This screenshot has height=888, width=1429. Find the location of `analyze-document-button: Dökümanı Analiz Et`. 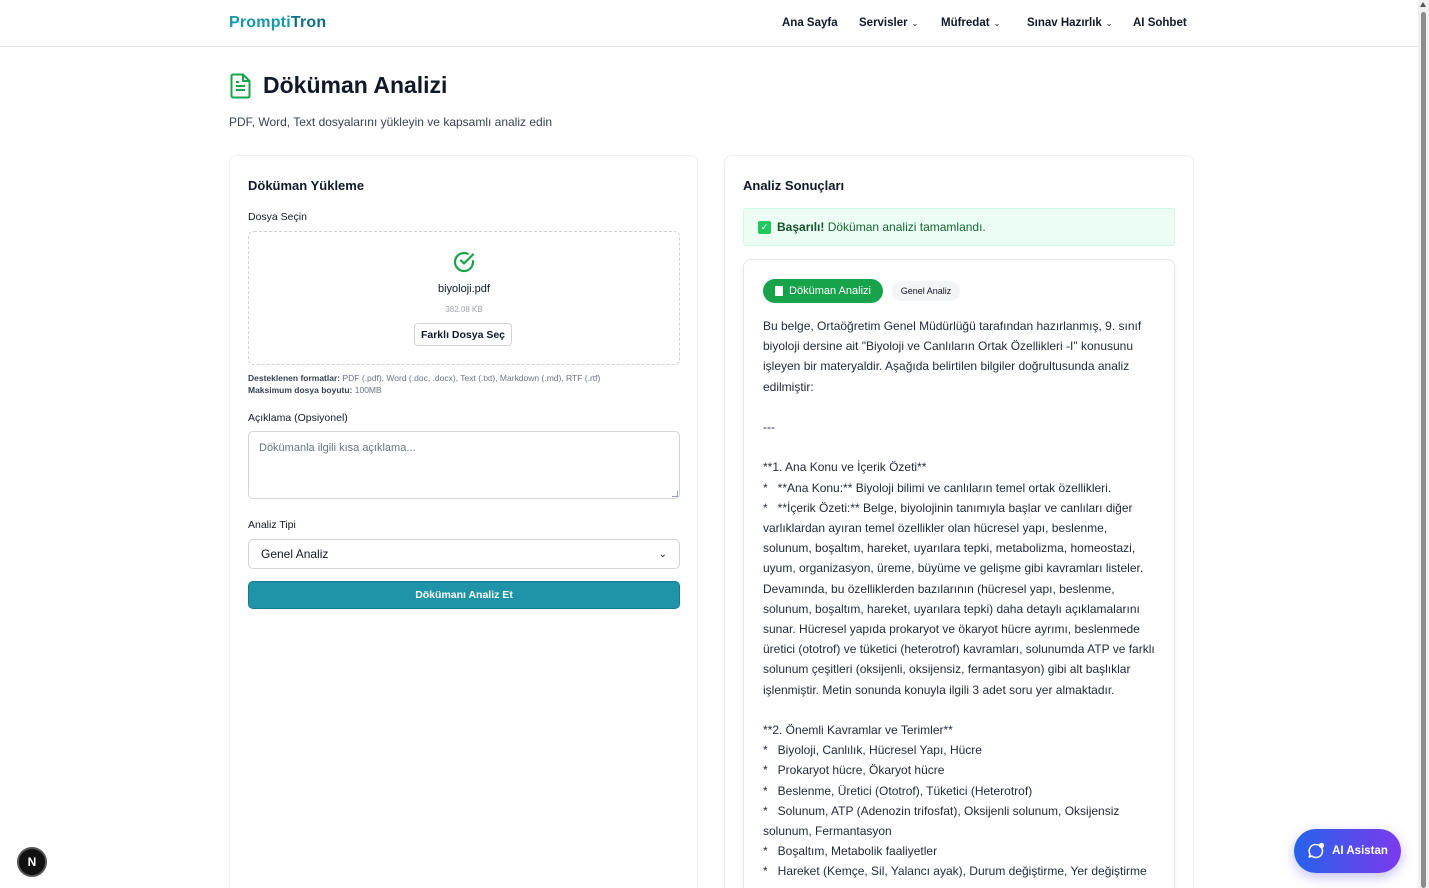

analyze-document-button: Dökümanı Analiz Et is located at coordinates (464, 595).